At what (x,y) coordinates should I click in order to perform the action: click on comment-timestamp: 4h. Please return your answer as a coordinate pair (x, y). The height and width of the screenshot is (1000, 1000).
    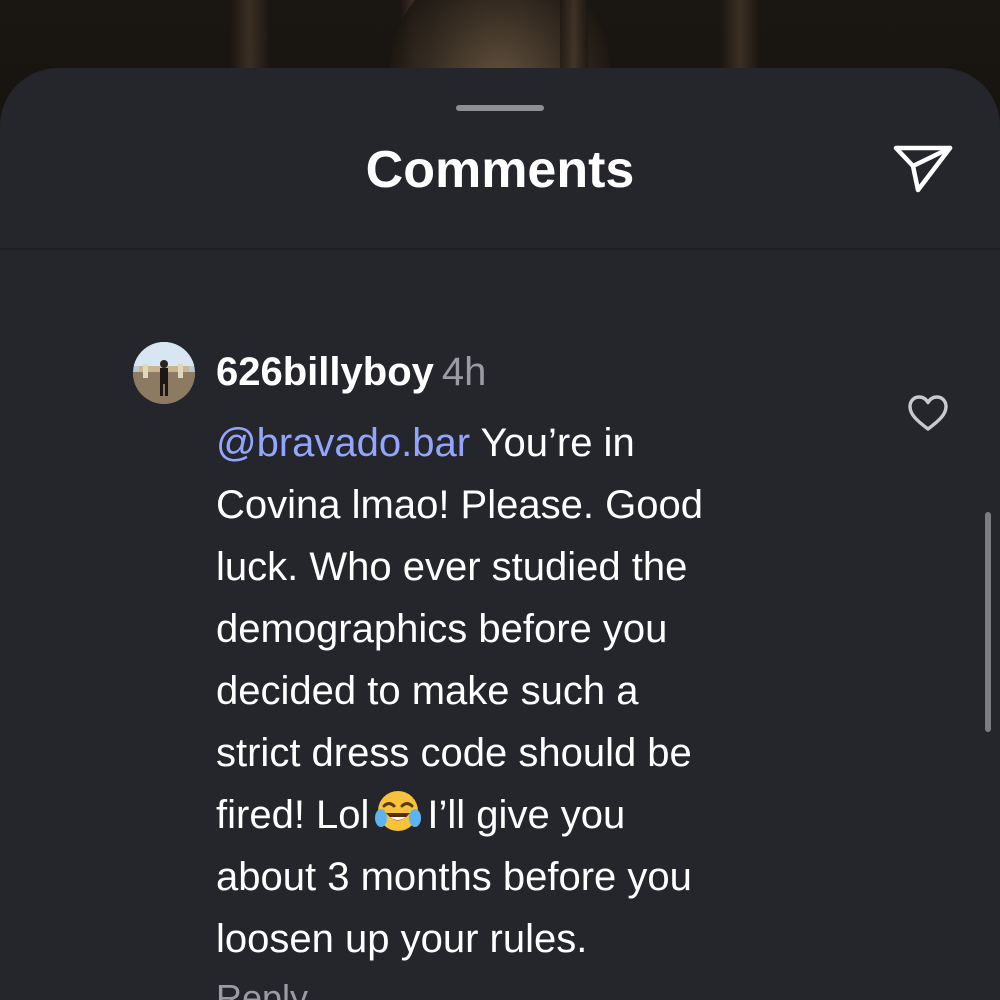
    Looking at the image, I should click on (464, 372).